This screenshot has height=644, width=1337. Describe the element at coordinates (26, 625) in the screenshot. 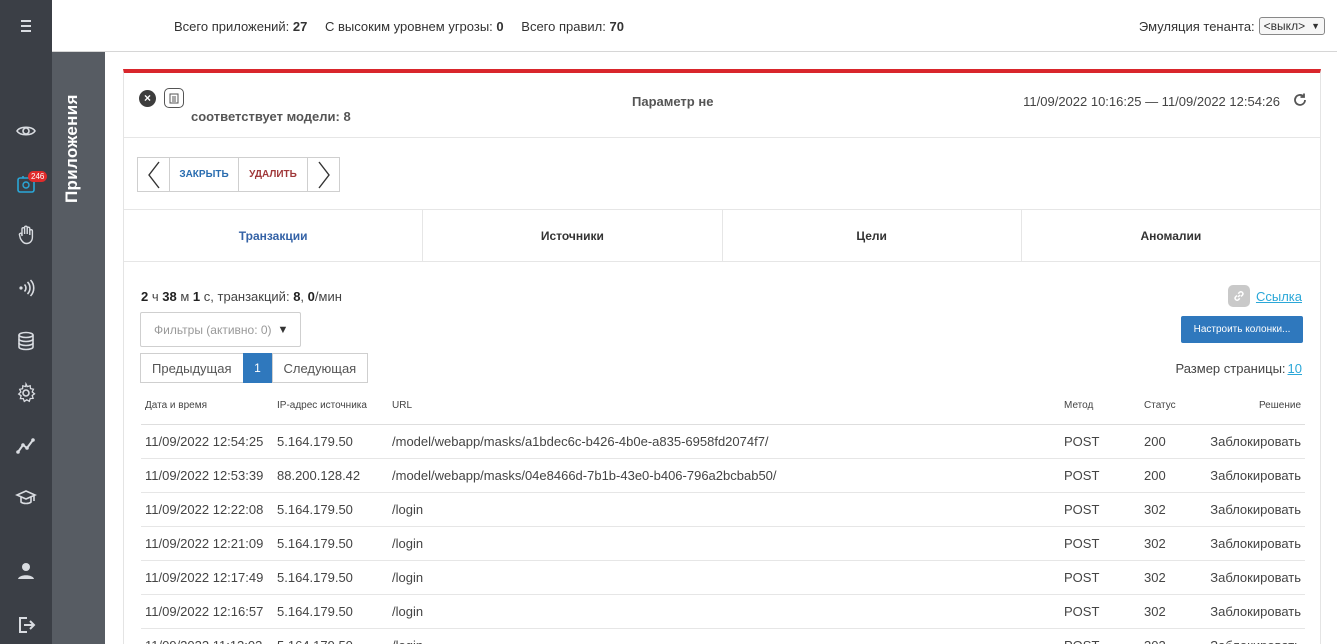

I see `logout-icon` at that location.